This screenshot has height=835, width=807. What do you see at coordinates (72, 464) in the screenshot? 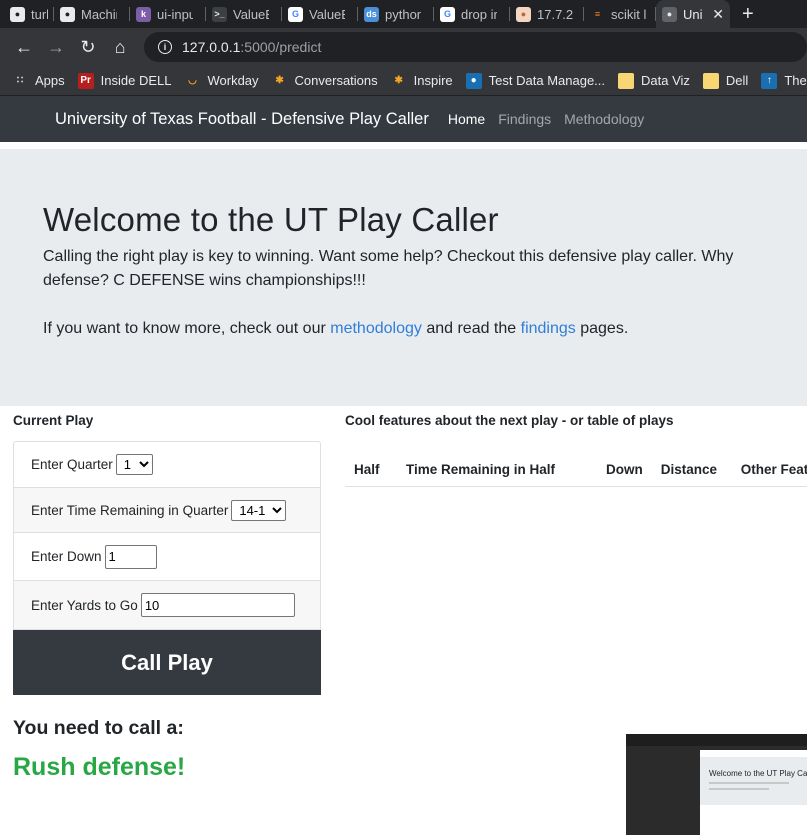
I see `quarter-label: Enter Quarter` at bounding box center [72, 464].